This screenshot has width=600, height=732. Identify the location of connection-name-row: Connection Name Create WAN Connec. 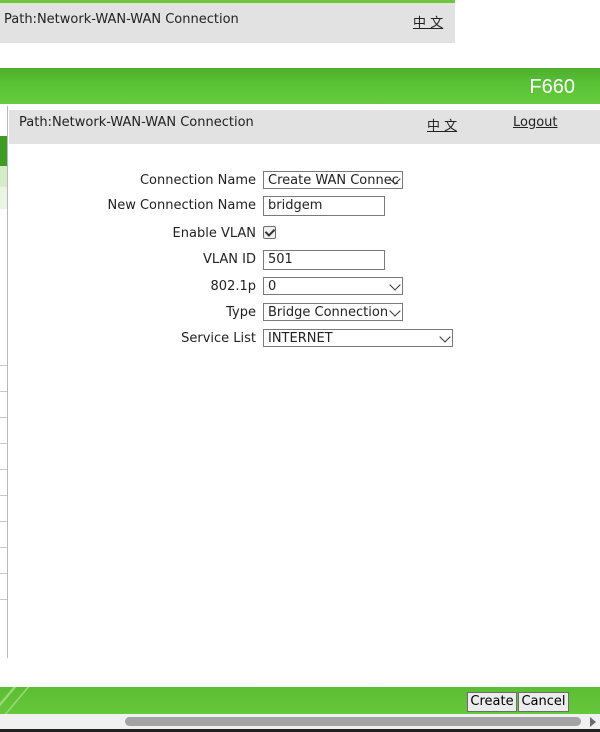
(304, 182).